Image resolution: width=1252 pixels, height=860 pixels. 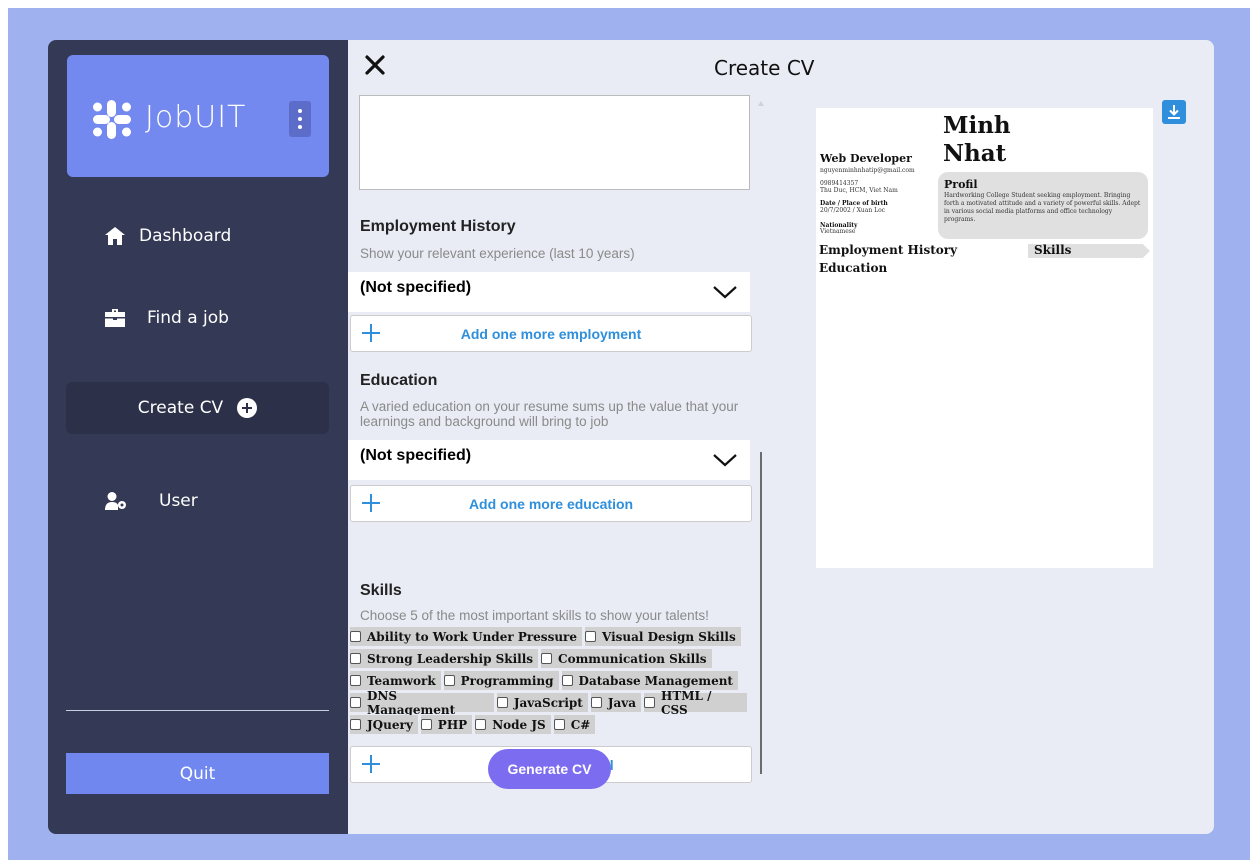 What do you see at coordinates (501, 680) in the screenshot?
I see `skill-option: Programming` at bounding box center [501, 680].